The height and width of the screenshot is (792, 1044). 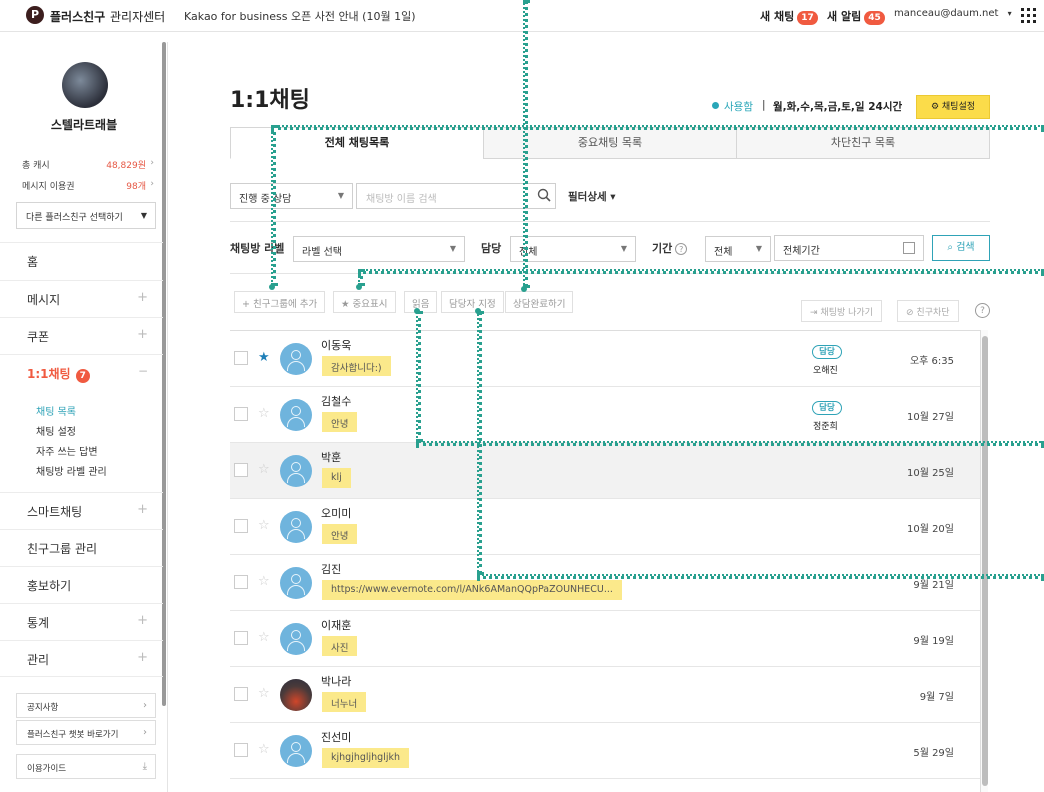 I want to click on plusfriend-logo-icon: P, so click(x=35, y=15).